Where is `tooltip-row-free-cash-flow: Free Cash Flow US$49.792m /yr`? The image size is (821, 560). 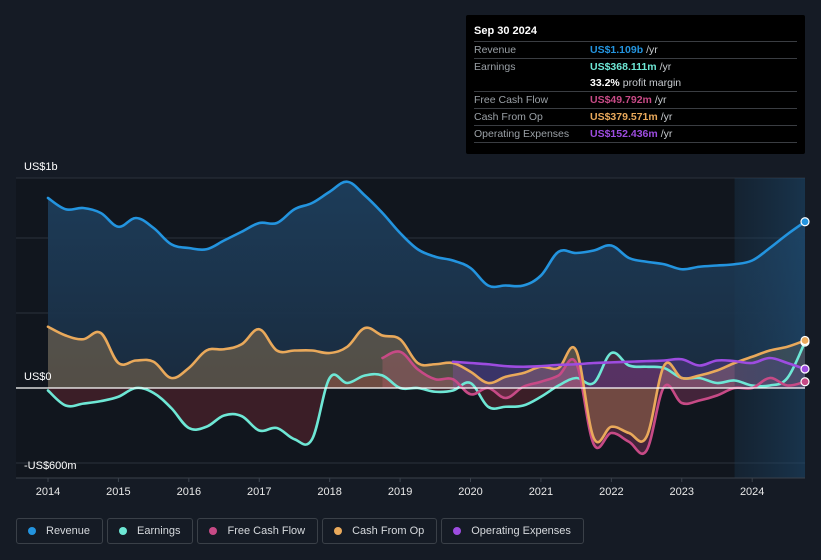
tooltip-row-free-cash-flow: Free Cash Flow US$49.792m /yr is located at coordinates (635, 100).